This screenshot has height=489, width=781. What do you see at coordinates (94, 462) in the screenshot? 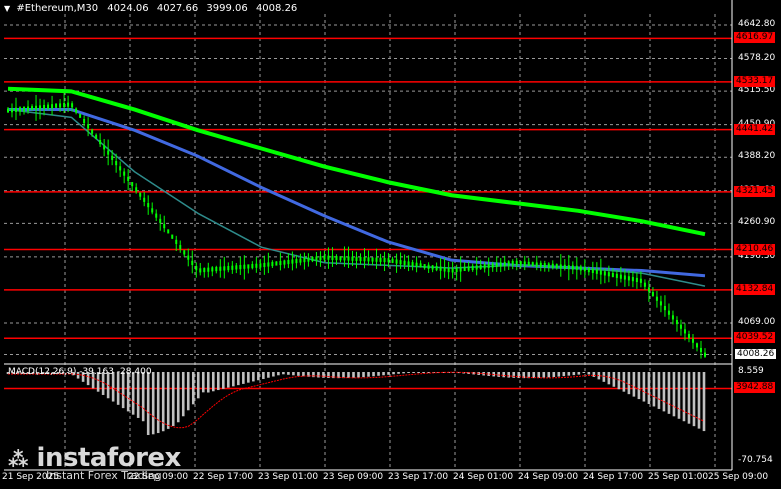
I see `watermark-logo: ⁂ instaforex Instant Forex Trading` at bounding box center [94, 462].